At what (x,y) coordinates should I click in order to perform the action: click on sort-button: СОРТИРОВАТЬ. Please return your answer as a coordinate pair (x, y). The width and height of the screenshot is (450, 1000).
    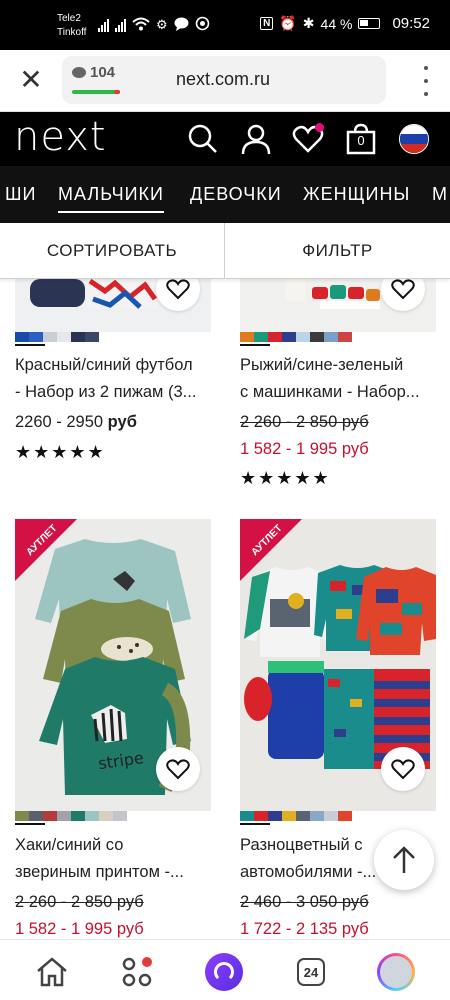
    Looking at the image, I should click on (112, 251).